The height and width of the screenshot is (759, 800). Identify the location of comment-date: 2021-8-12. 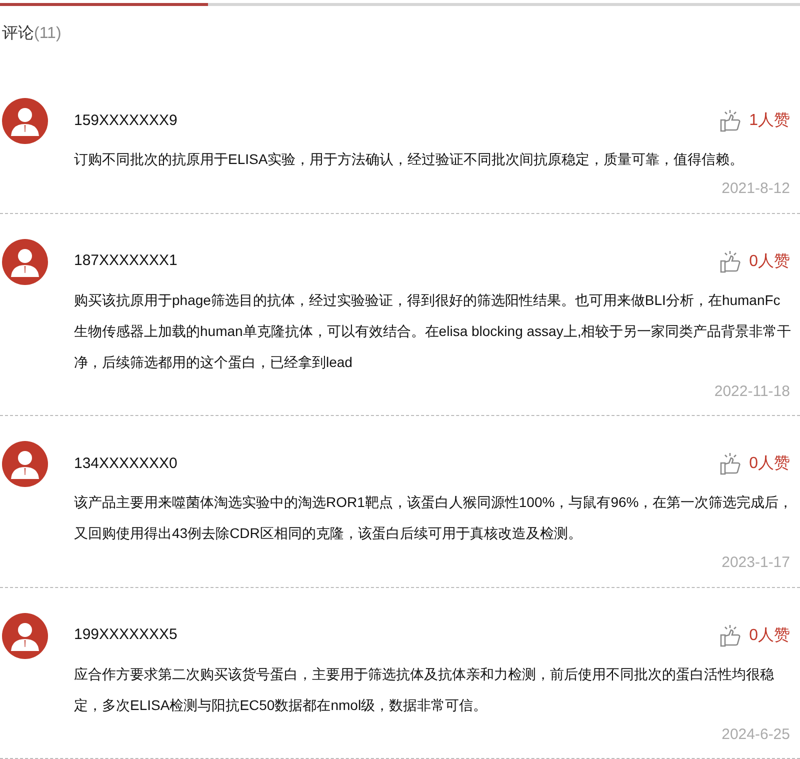
(756, 189).